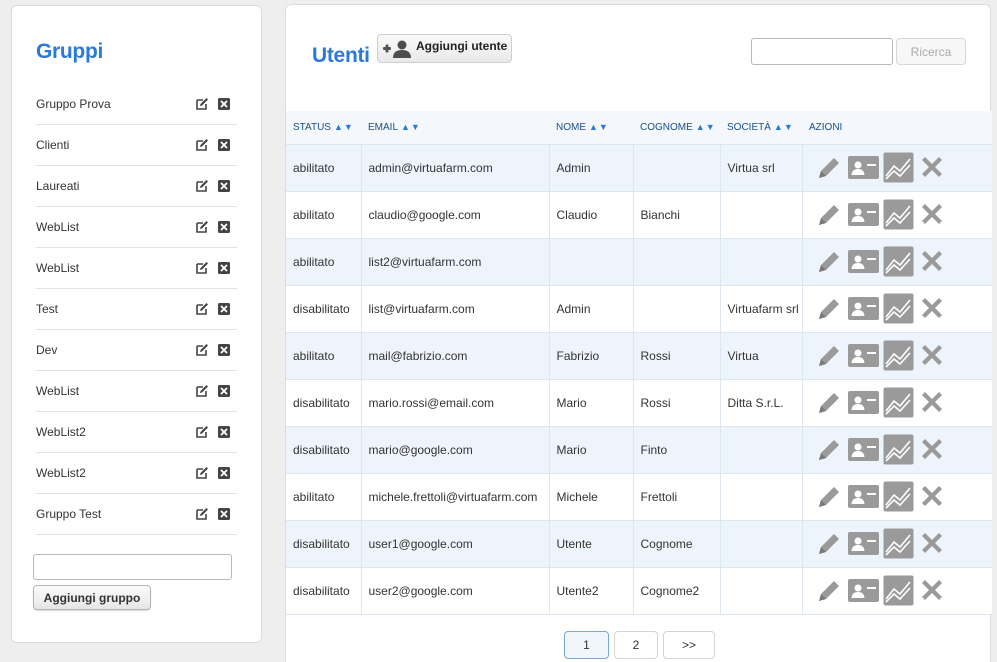 The image size is (997, 662). What do you see at coordinates (136, 145) in the screenshot?
I see `group-item: Clienti` at bounding box center [136, 145].